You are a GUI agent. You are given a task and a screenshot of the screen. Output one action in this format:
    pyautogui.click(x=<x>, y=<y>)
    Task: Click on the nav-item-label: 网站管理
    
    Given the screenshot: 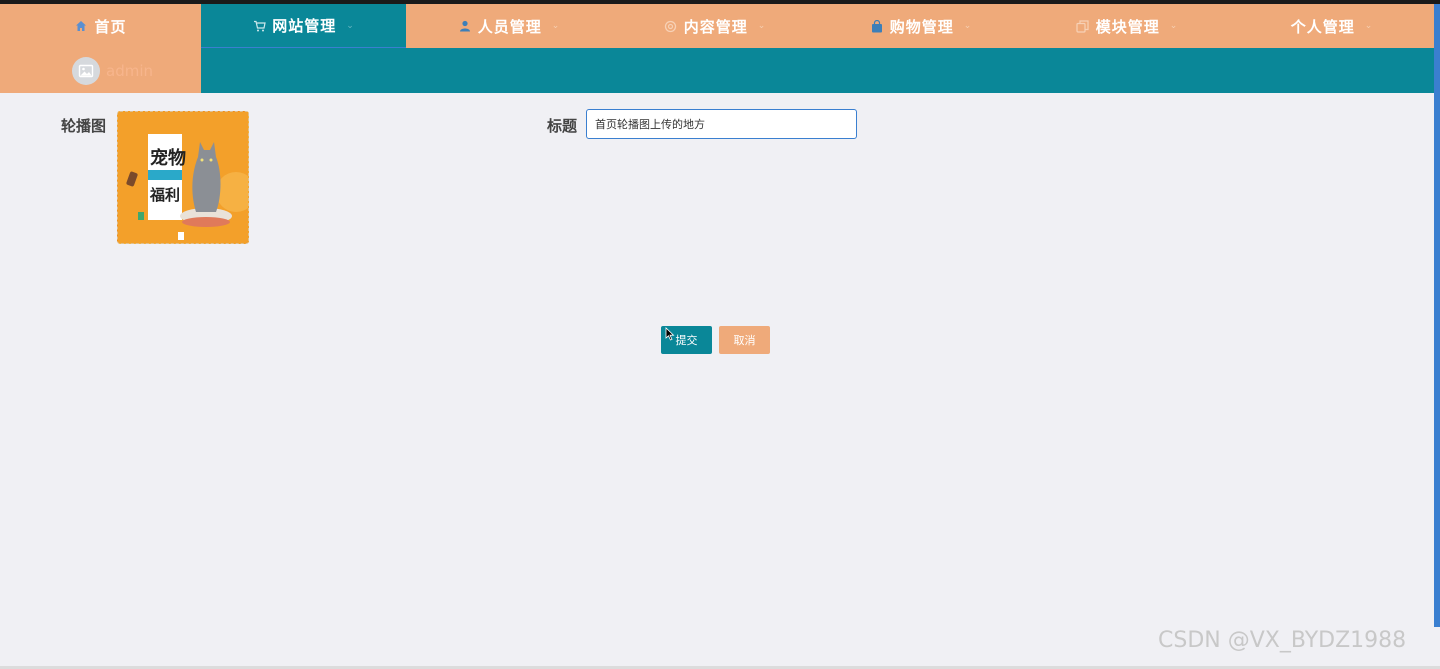 What is the action you would take?
    pyautogui.click(x=304, y=26)
    